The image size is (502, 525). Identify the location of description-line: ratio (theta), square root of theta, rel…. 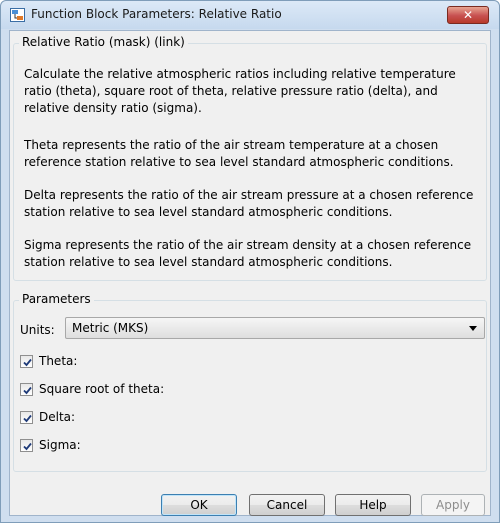
(231, 91).